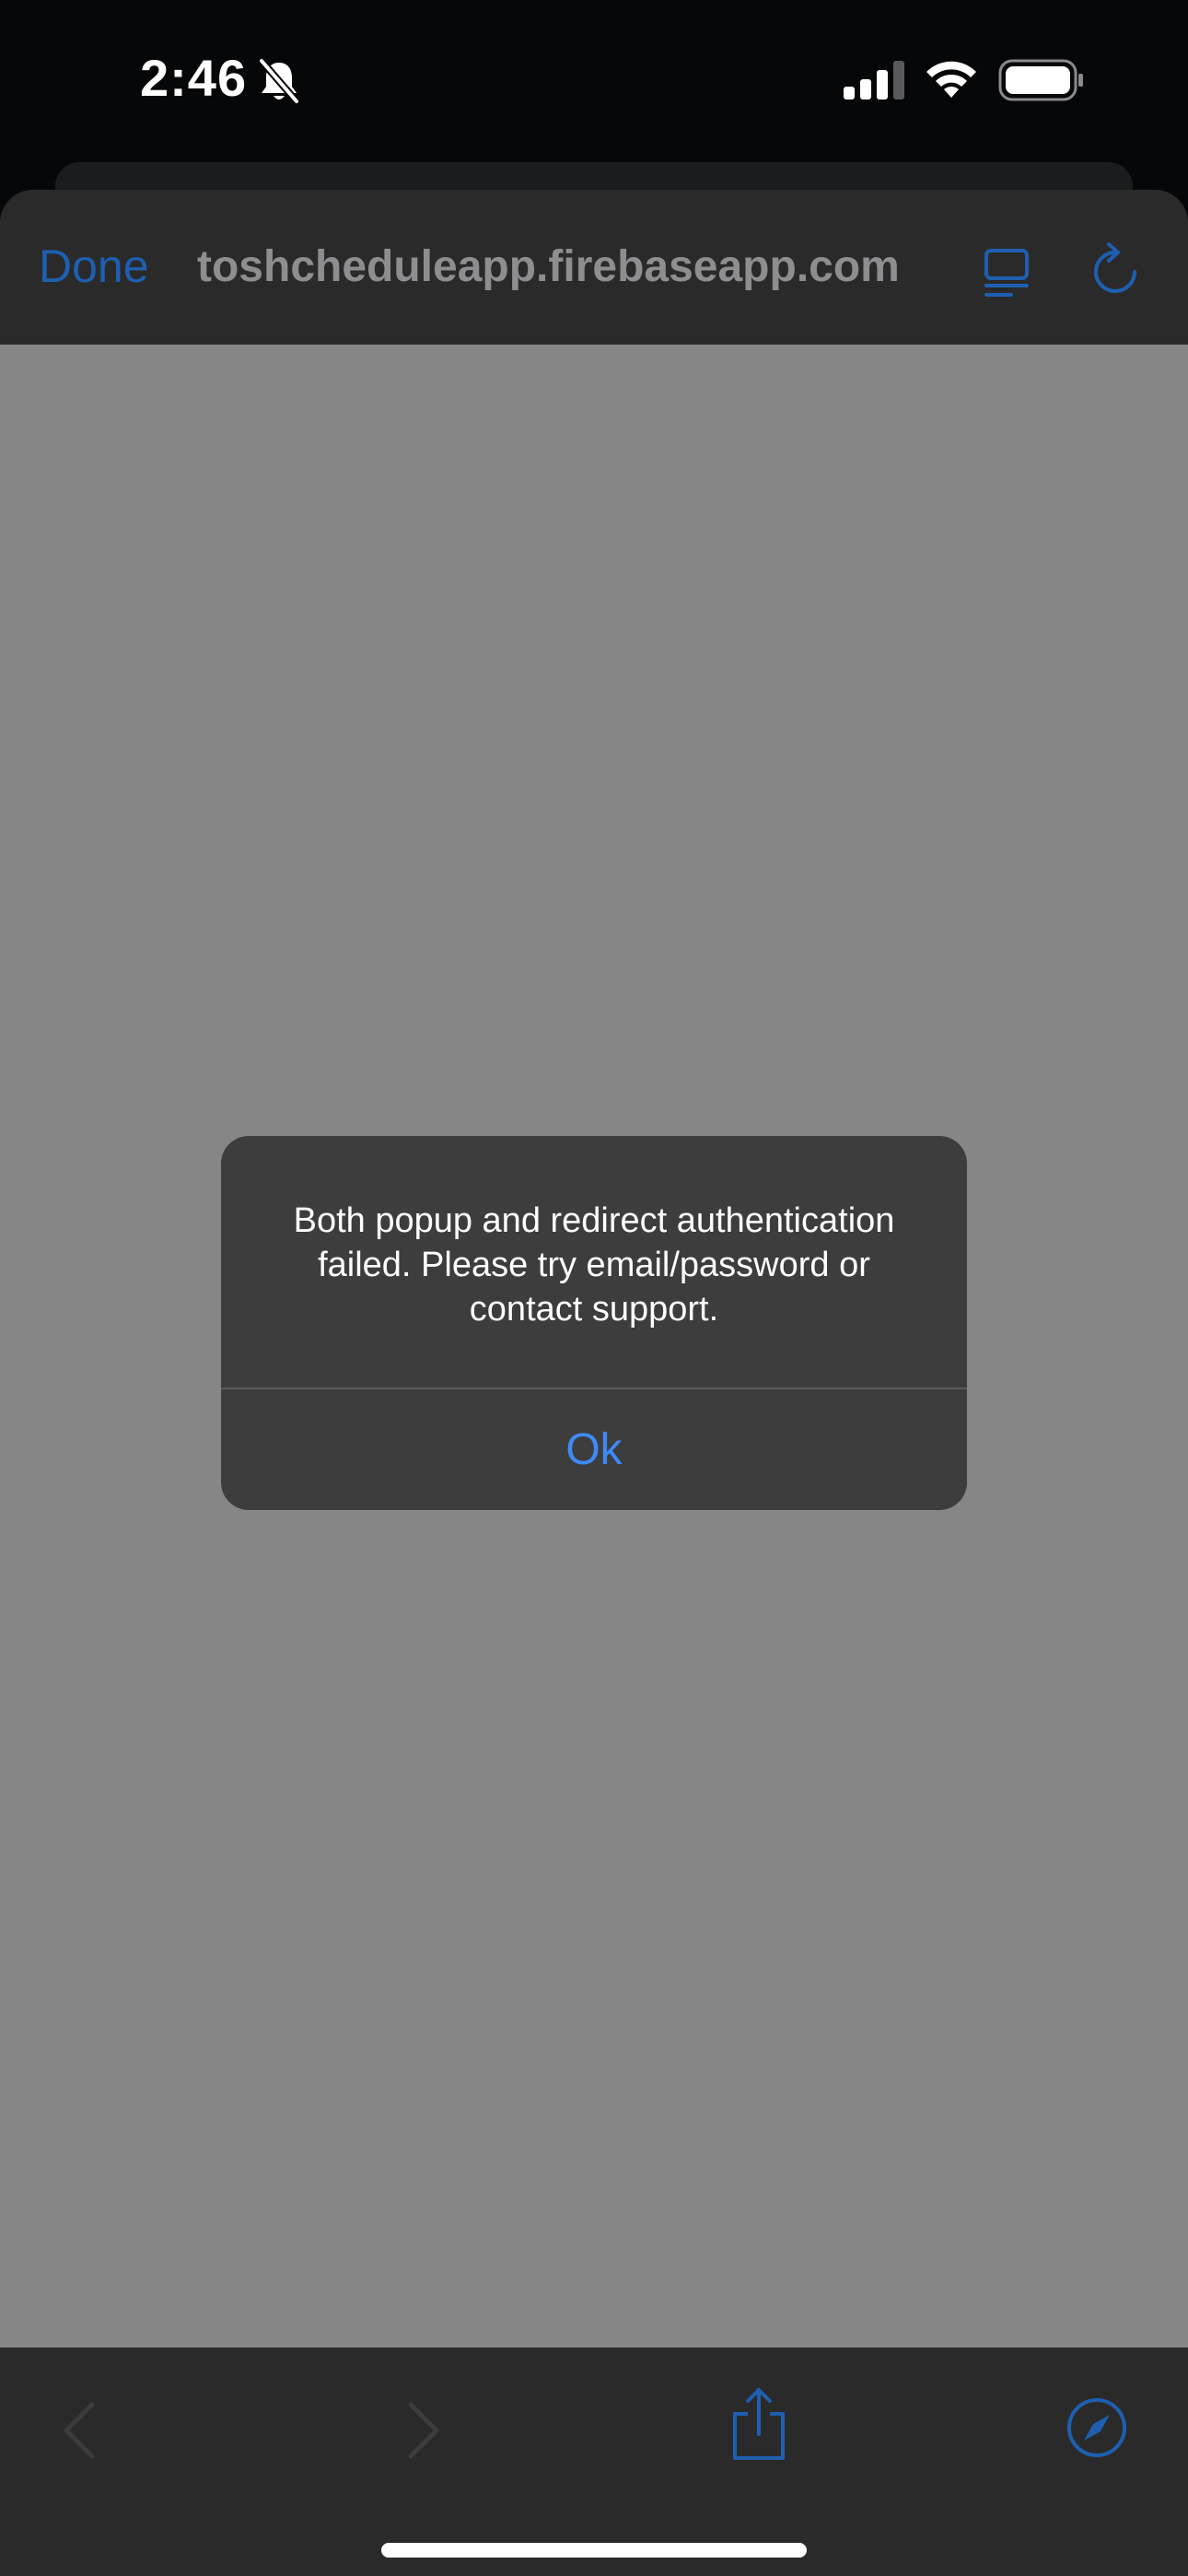 The image size is (1188, 2576). I want to click on cellular-signal-icon, so click(874, 80).